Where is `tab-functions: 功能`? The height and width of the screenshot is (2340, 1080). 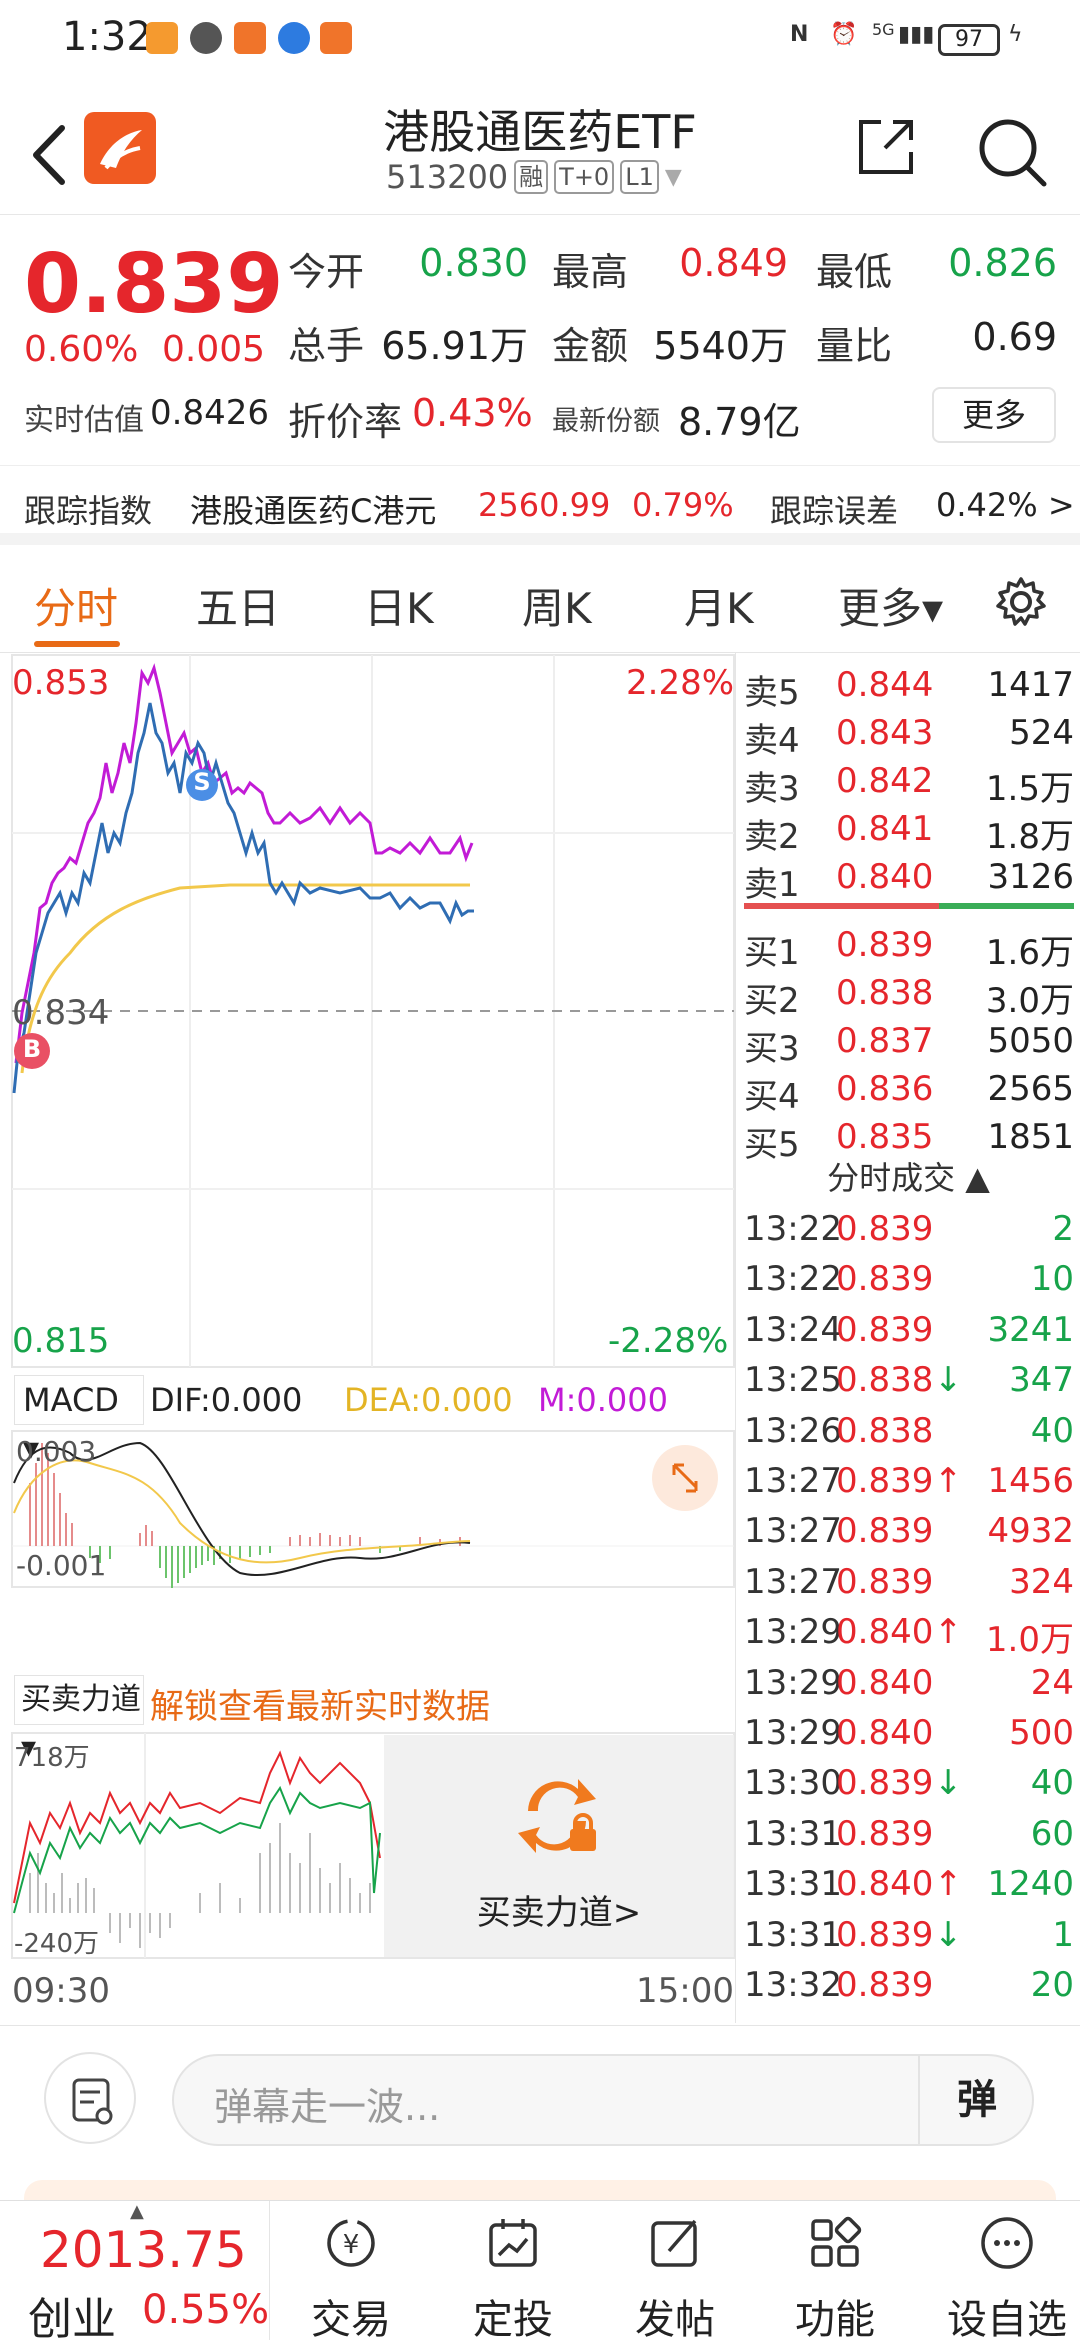
tab-functions: 功能 is located at coordinates (835, 2270).